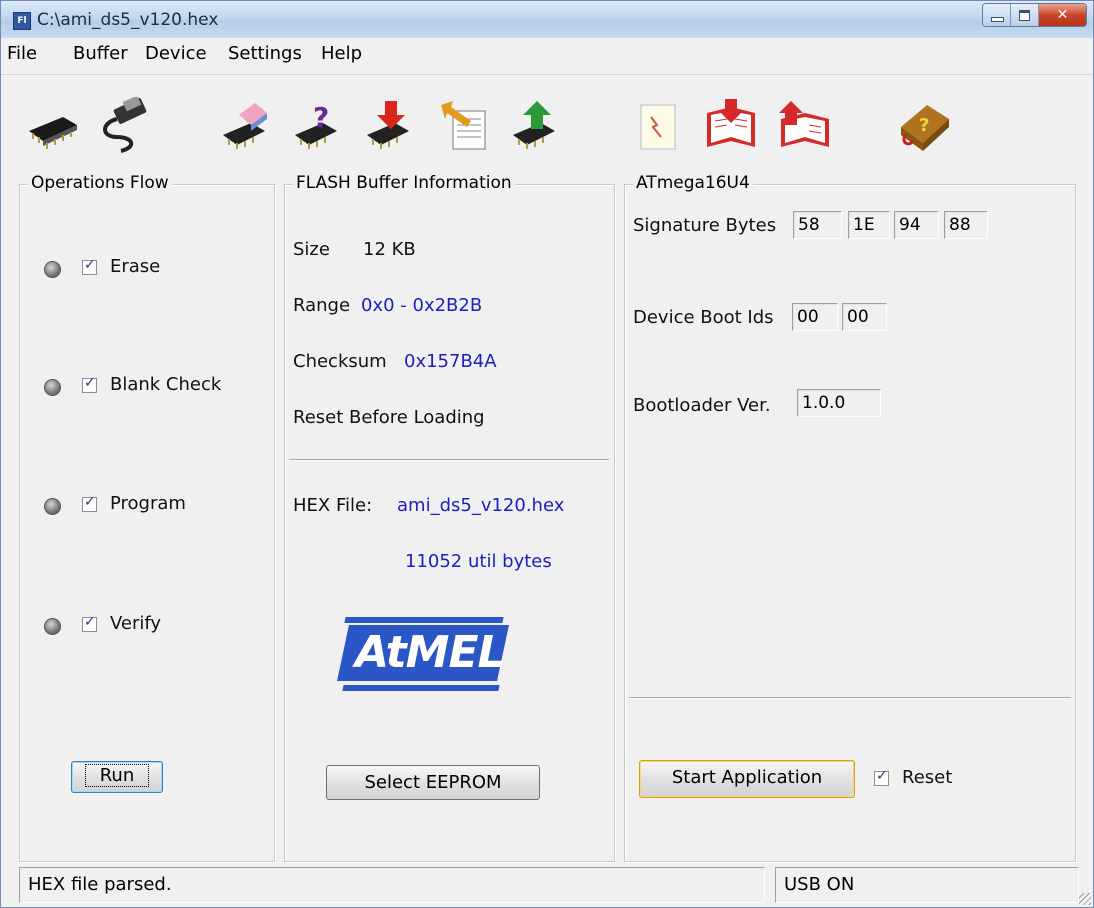 The image size is (1094, 908). I want to click on bootloader-version-label: Bootloader Ver., so click(702, 405).